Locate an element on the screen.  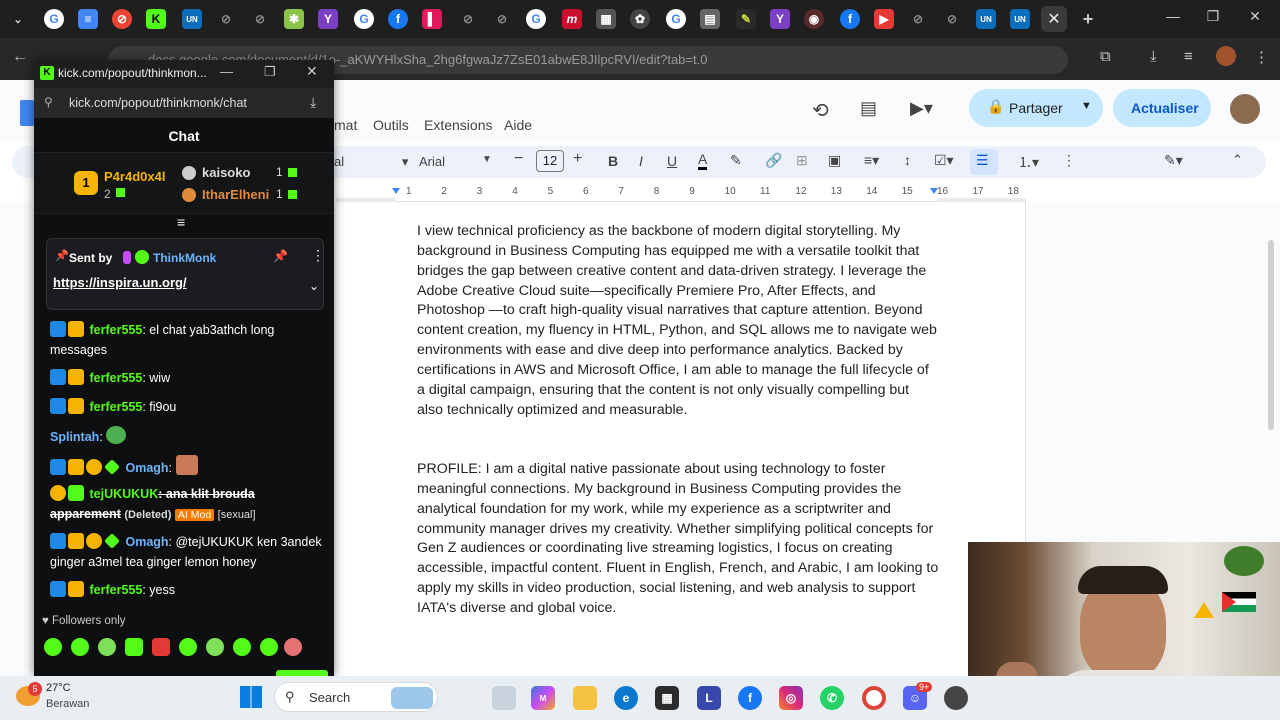
start-icon is located at coordinates (251, 697).